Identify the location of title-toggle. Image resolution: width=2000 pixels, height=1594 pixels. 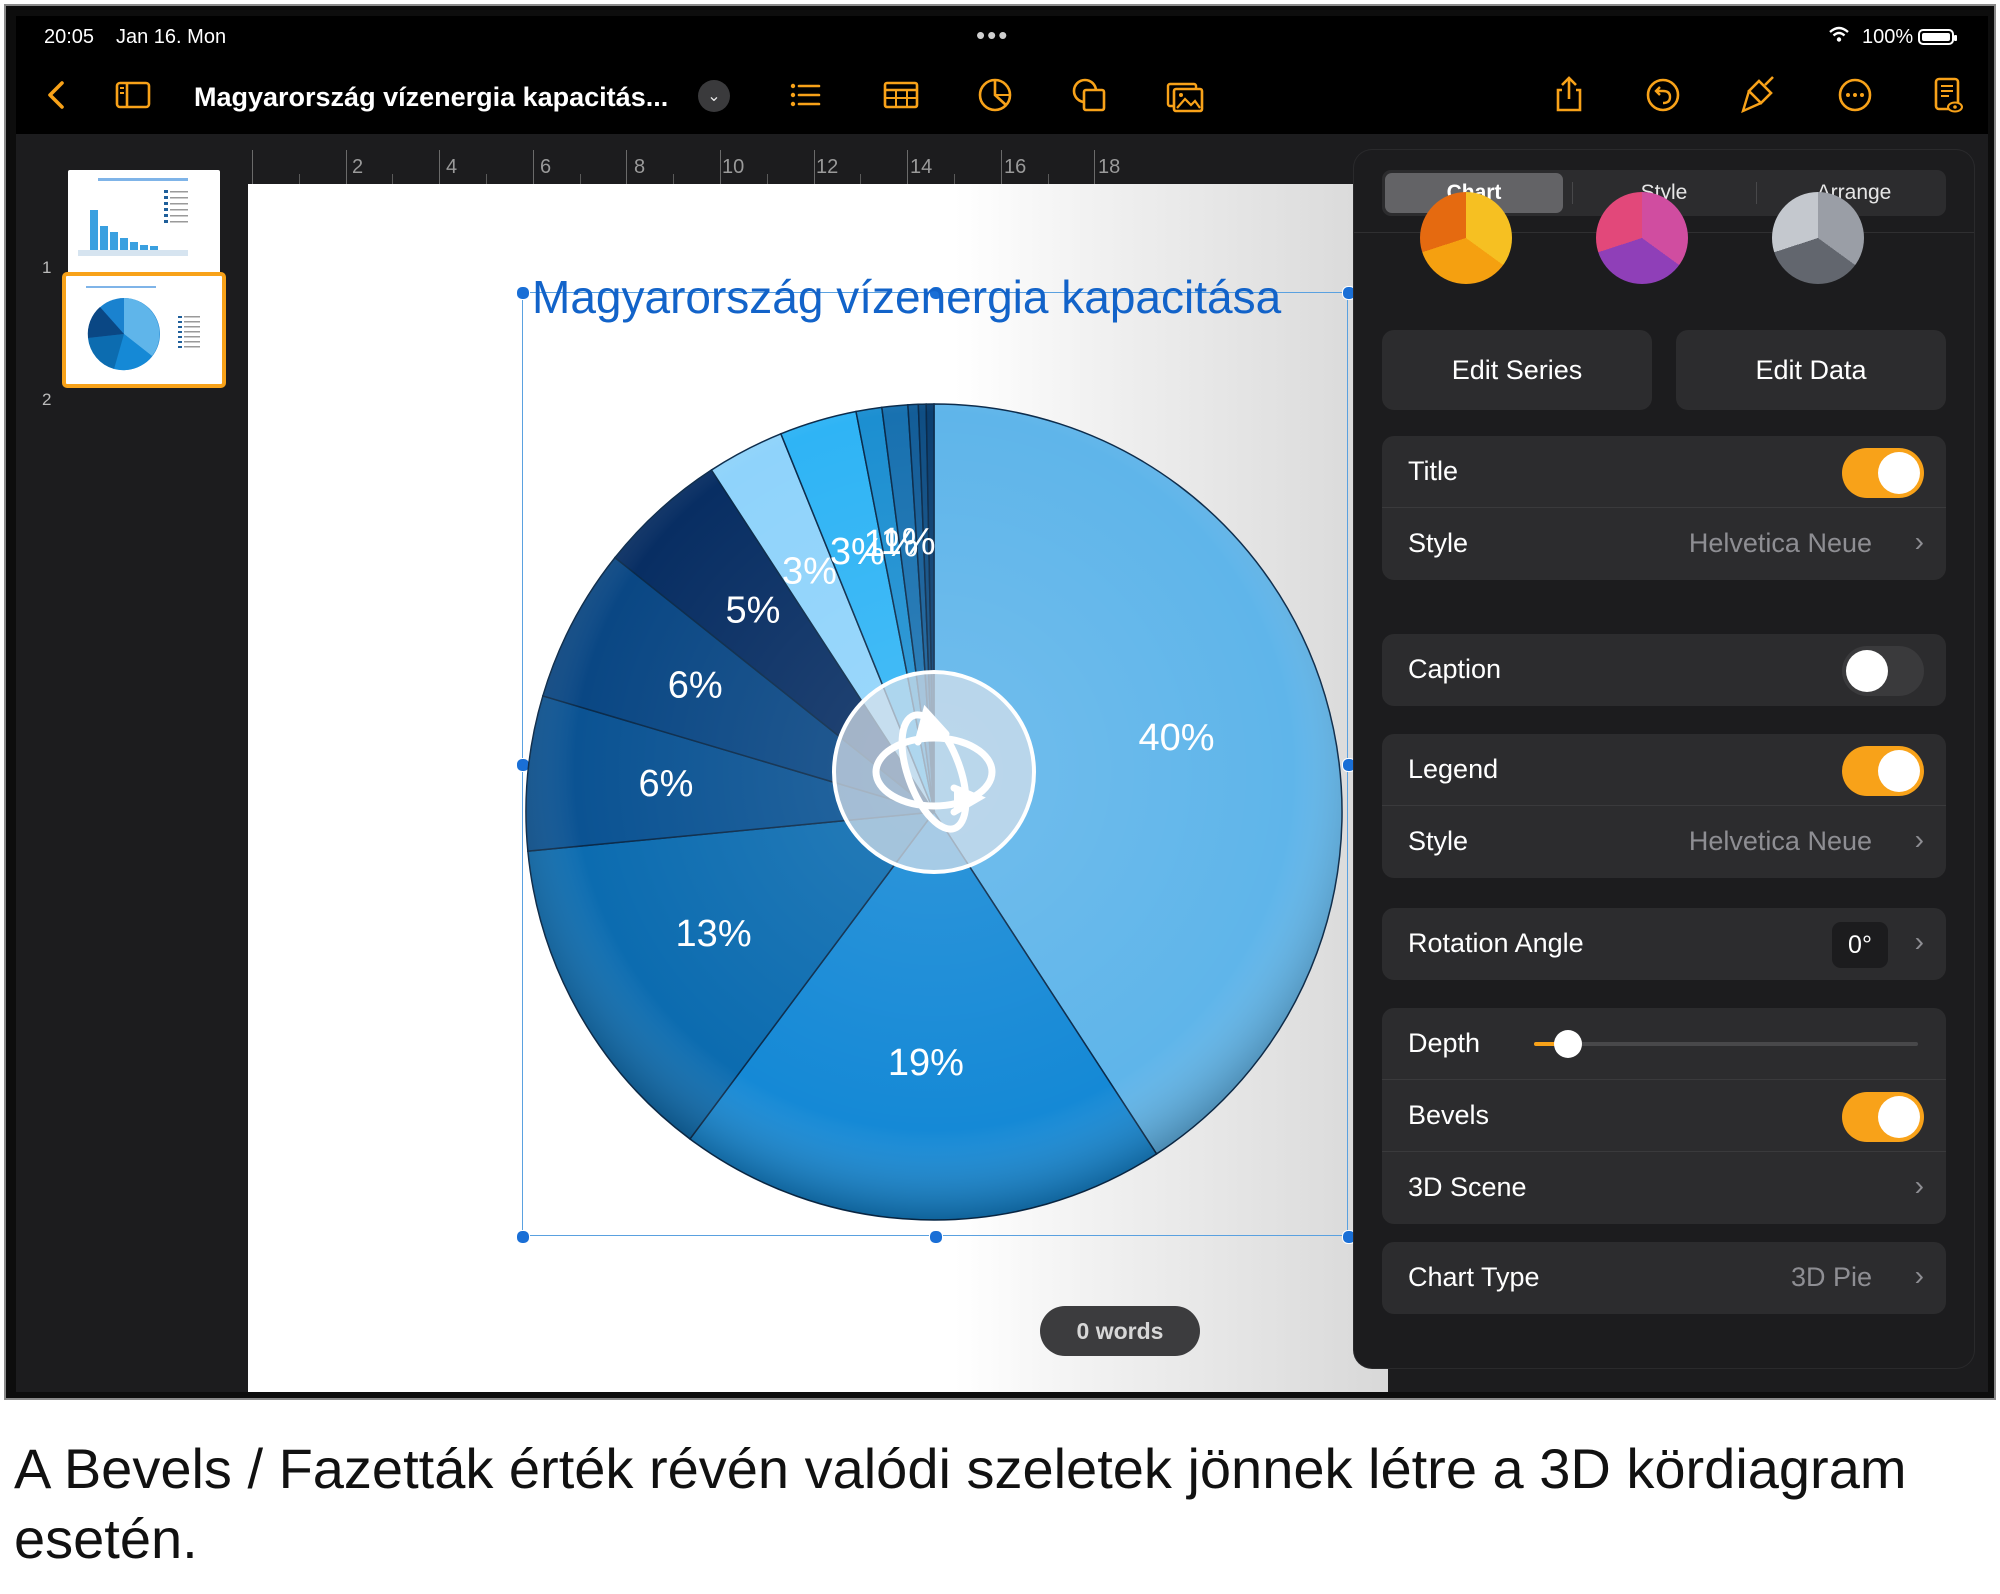
(1883, 473).